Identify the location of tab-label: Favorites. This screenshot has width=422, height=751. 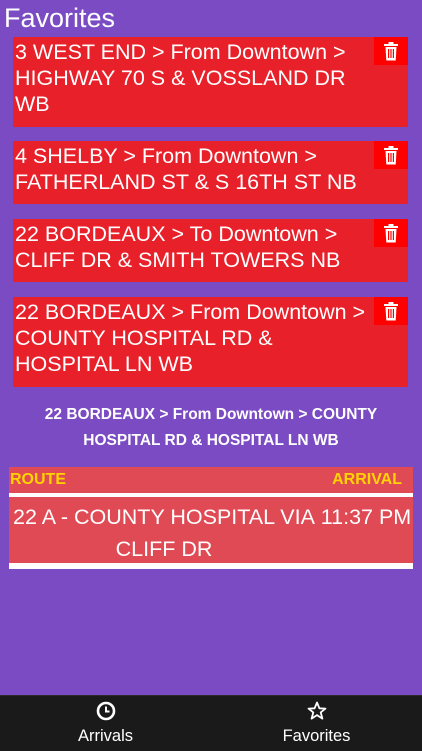
(316, 736).